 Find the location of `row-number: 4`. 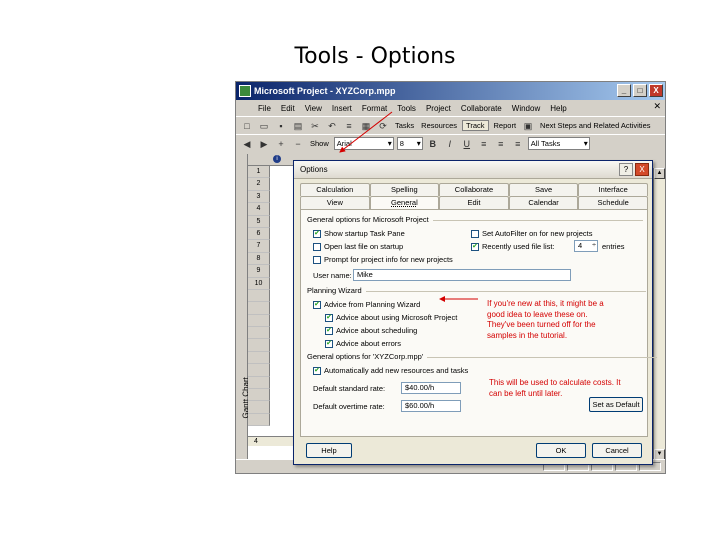

row-number: 4 is located at coordinates (259, 209).